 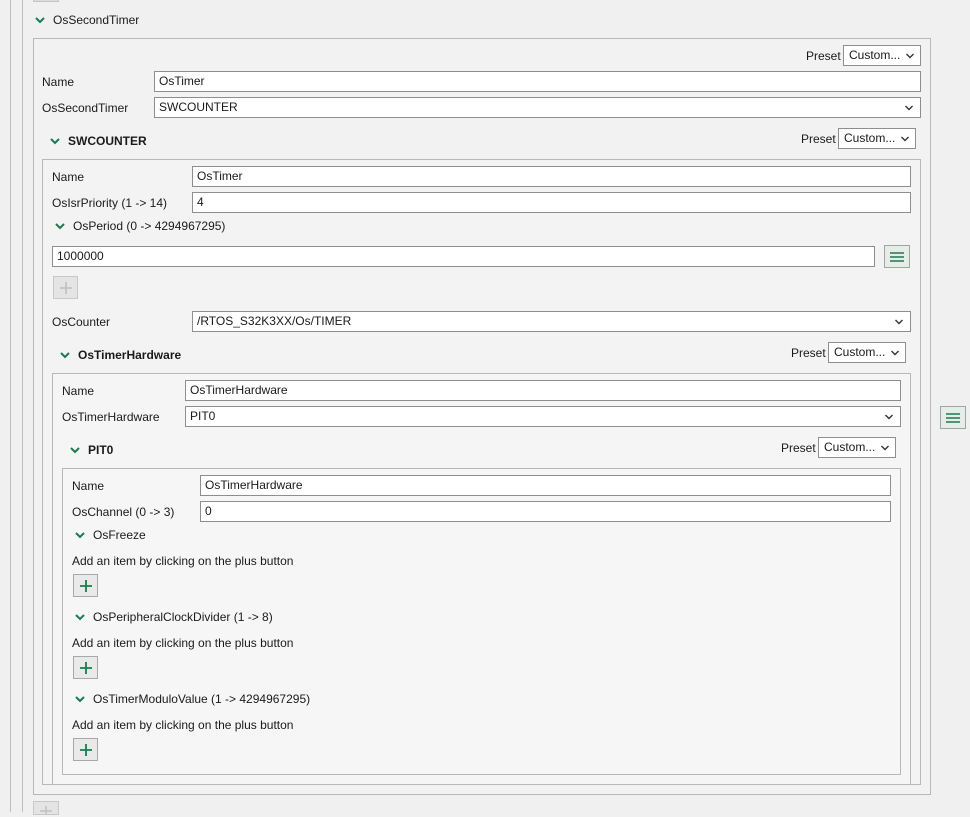 I want to click on add-period-button, so click(x=65, y=287).